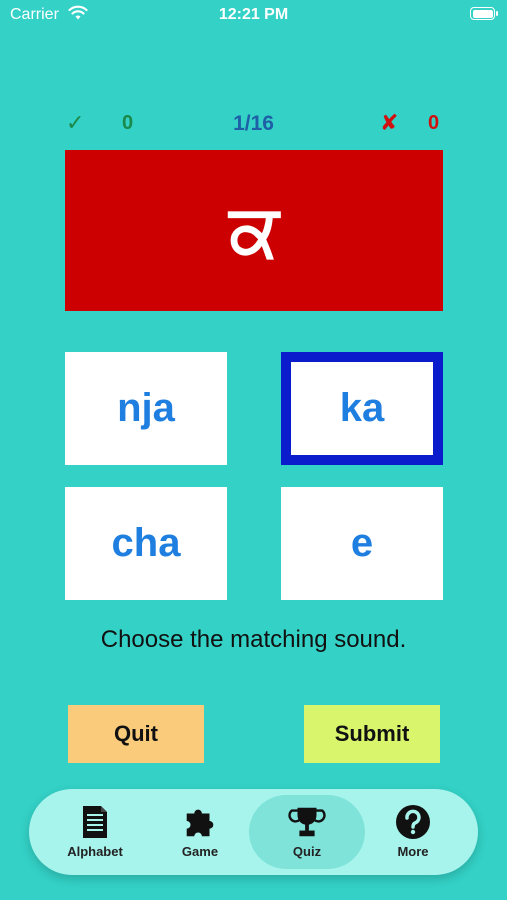  What do you see at coordinates (484, 13) in the screenshot?
I see `battery-icon` at bounding box center [484, 13].